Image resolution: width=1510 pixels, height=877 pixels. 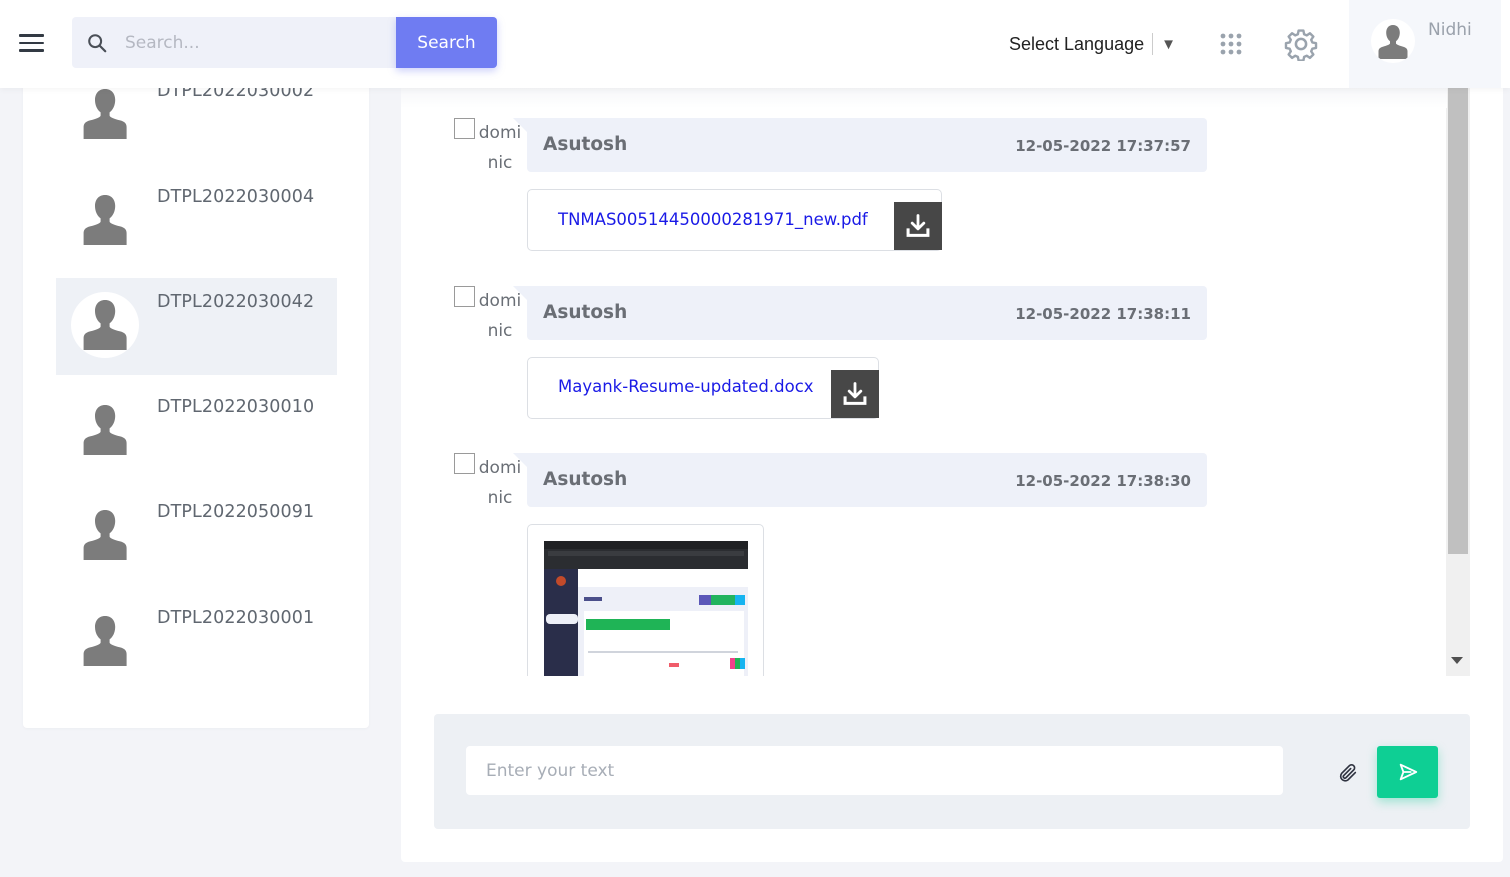 I want to click on scroll-down-arrow-icon, so click(x=1457, y=660).